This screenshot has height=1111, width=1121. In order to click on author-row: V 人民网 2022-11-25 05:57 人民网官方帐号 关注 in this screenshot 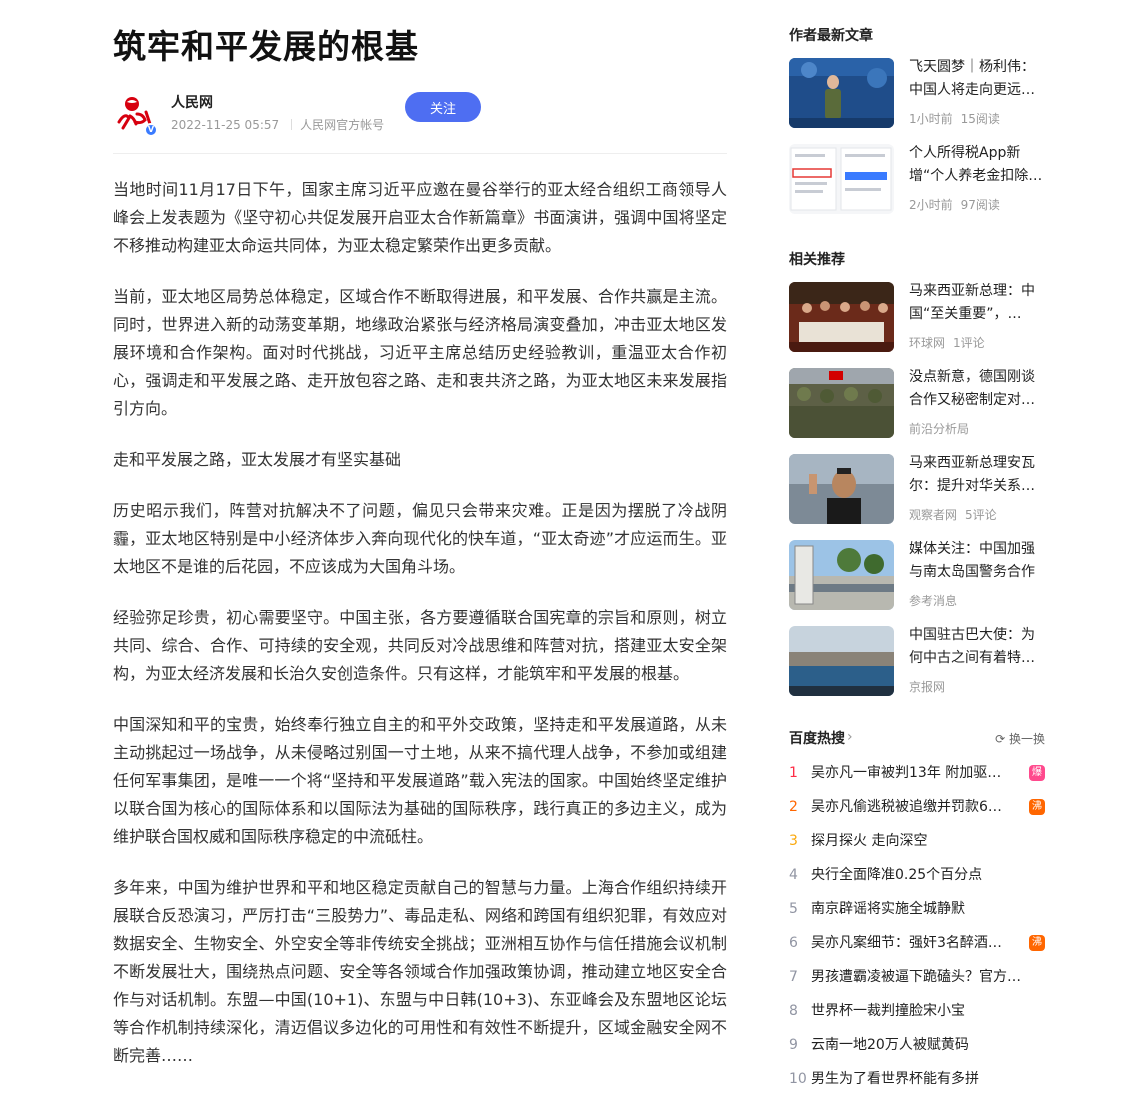, I will do `click(420, 123)`.